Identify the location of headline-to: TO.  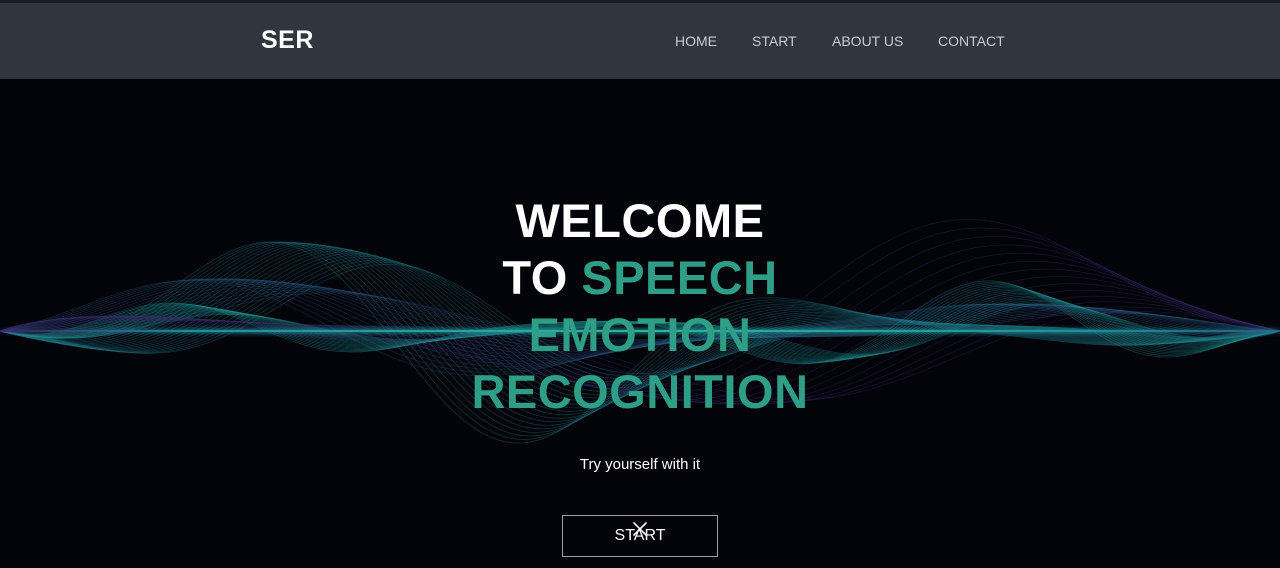
(535, 277).